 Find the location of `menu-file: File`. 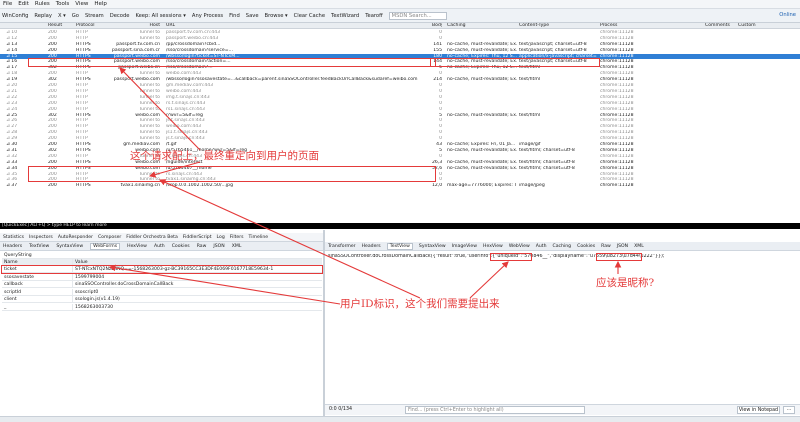

menu-file: File is located at coordinates (7, 4).